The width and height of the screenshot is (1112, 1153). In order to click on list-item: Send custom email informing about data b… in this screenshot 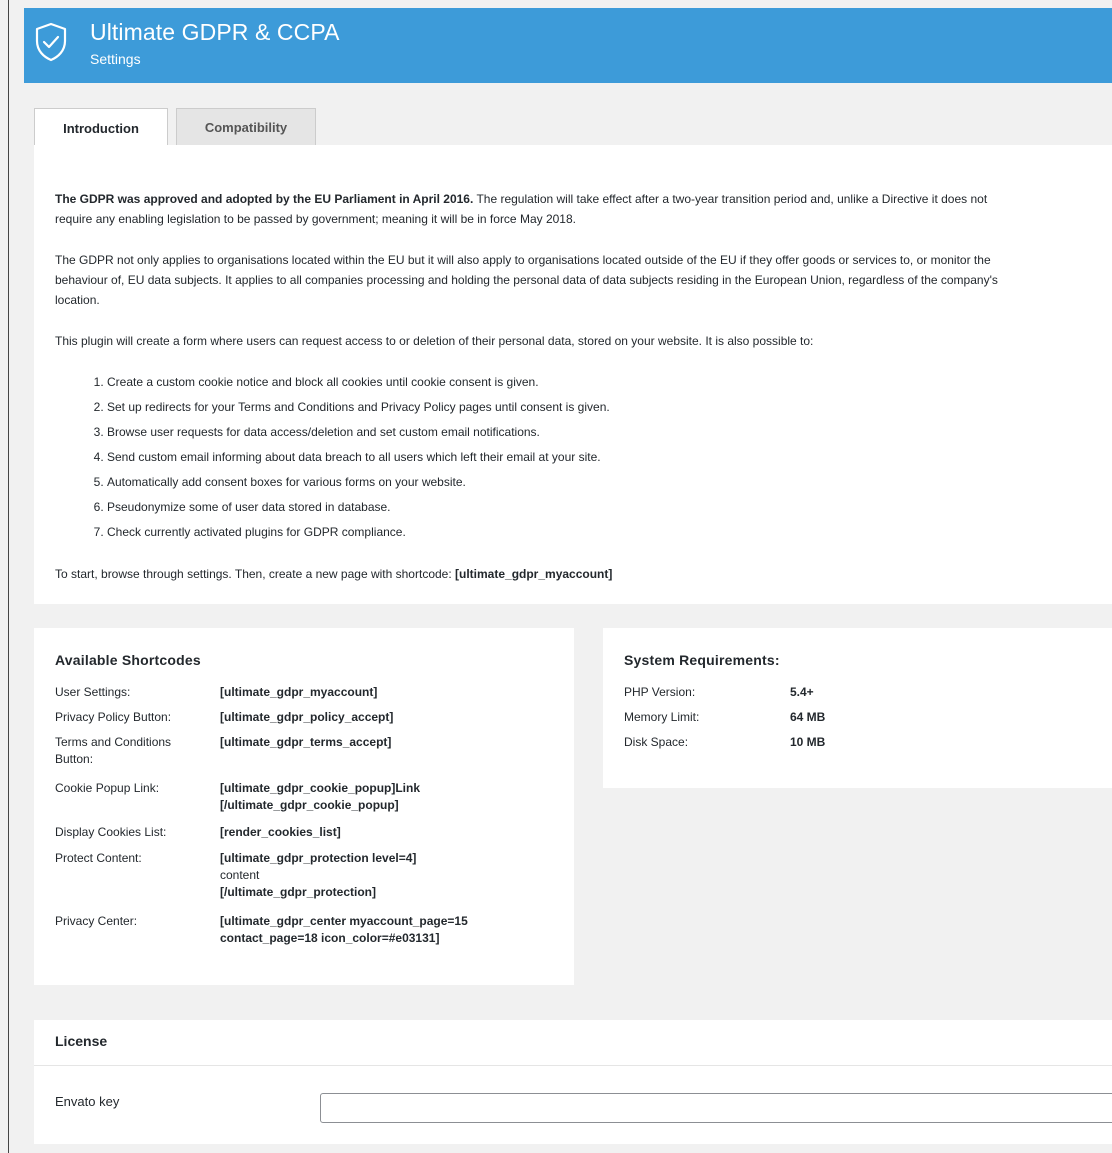, I will do `click(358, 457)`.